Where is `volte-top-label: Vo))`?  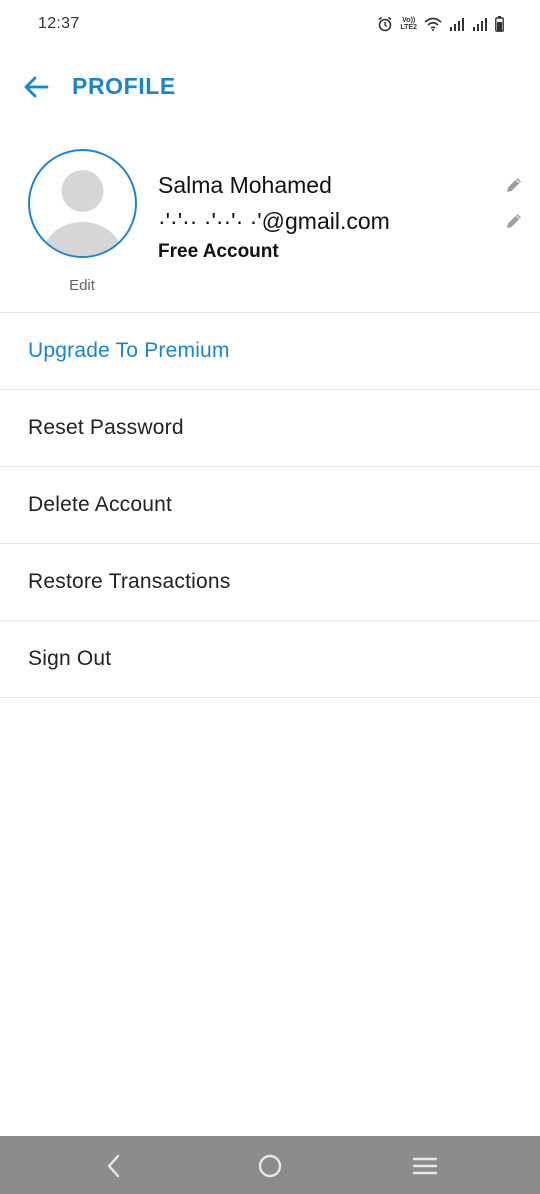
volte-top-label: Vo)) is located at coordinates (409, 20).